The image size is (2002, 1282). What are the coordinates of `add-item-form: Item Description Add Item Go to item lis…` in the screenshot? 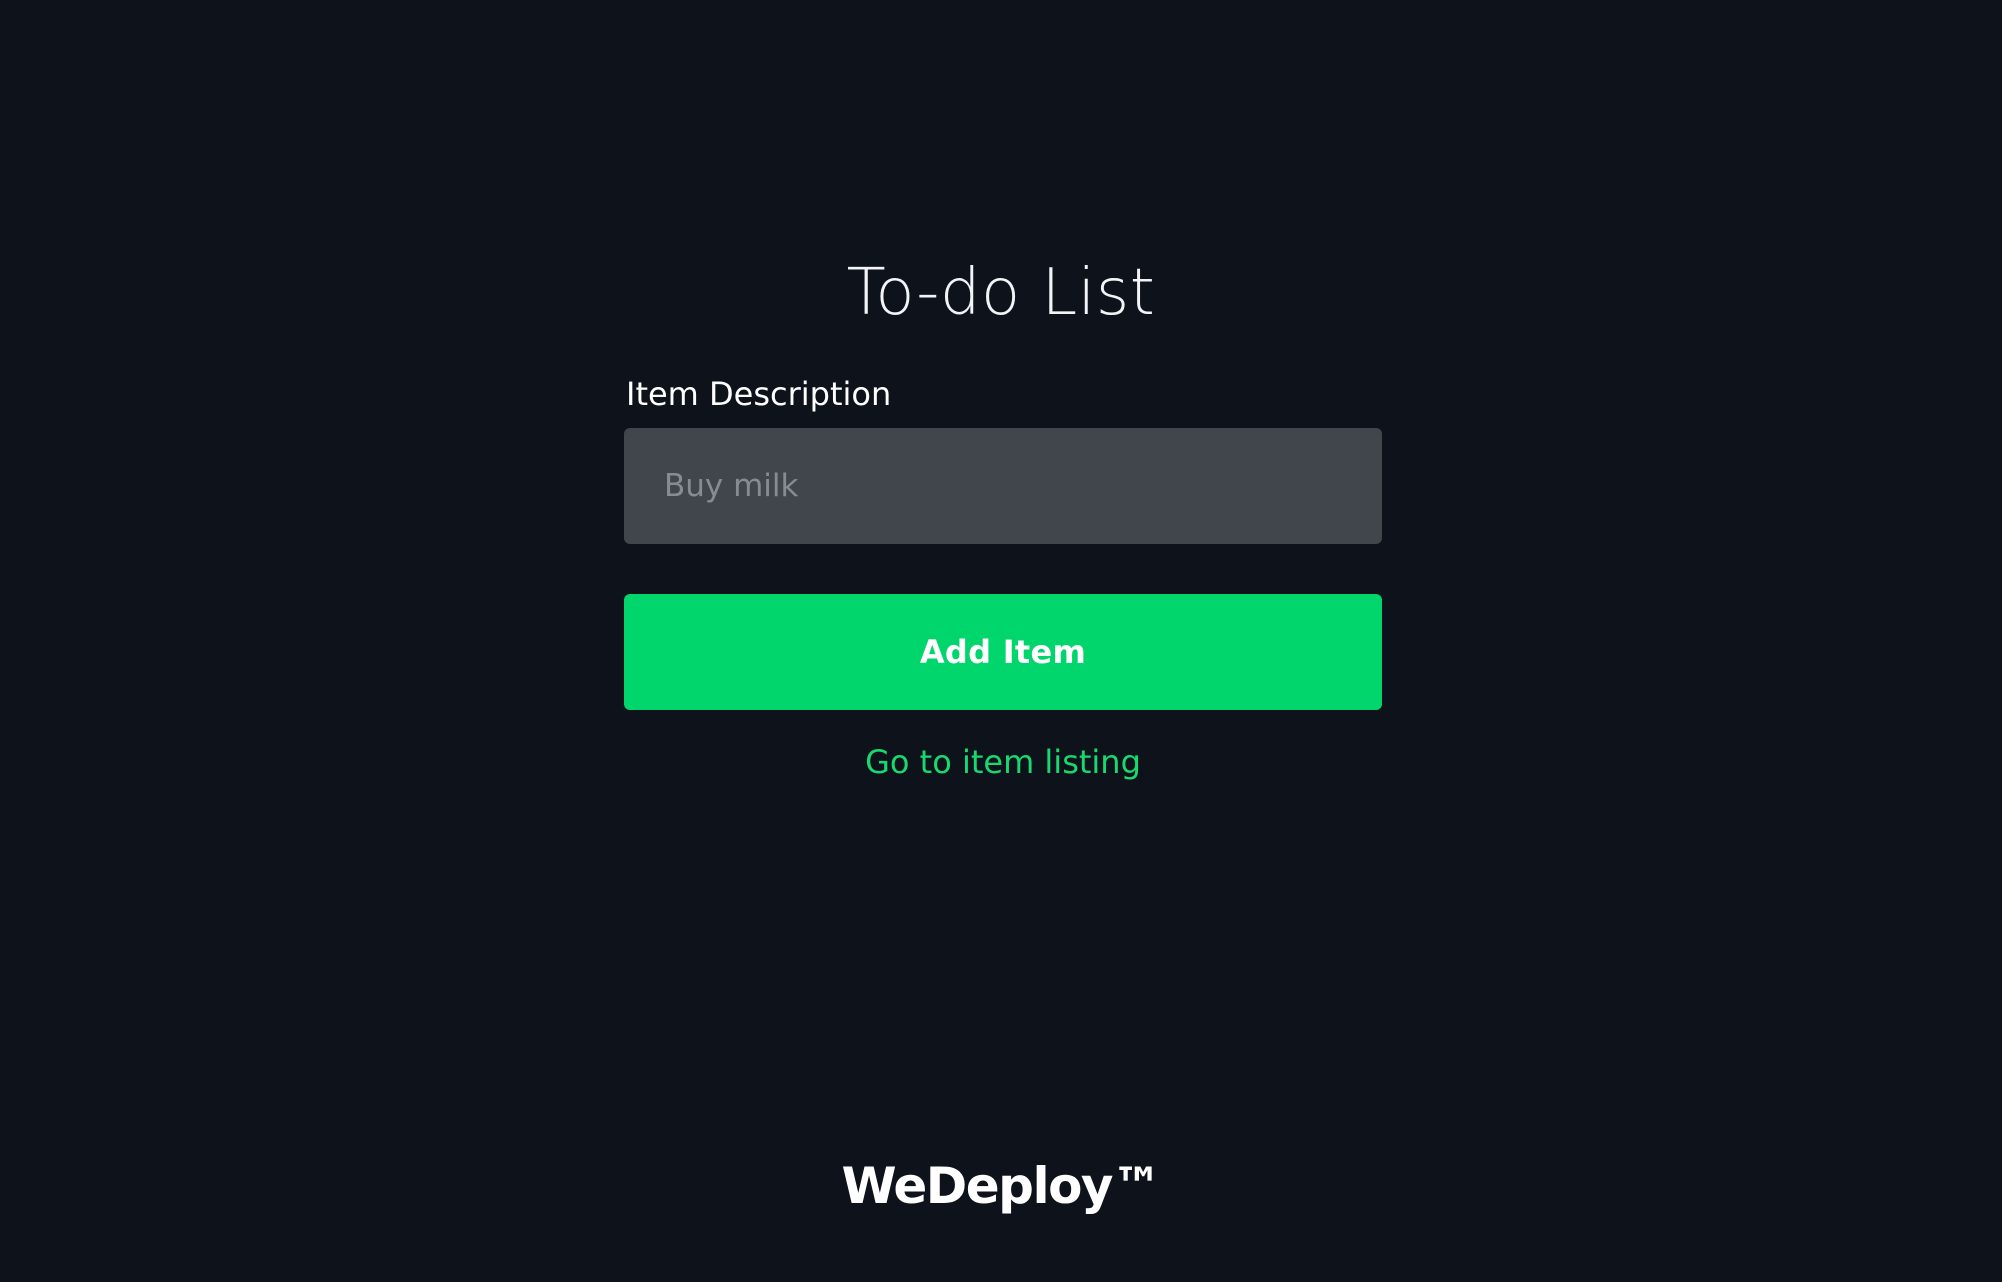 It's located at (1003, 578).